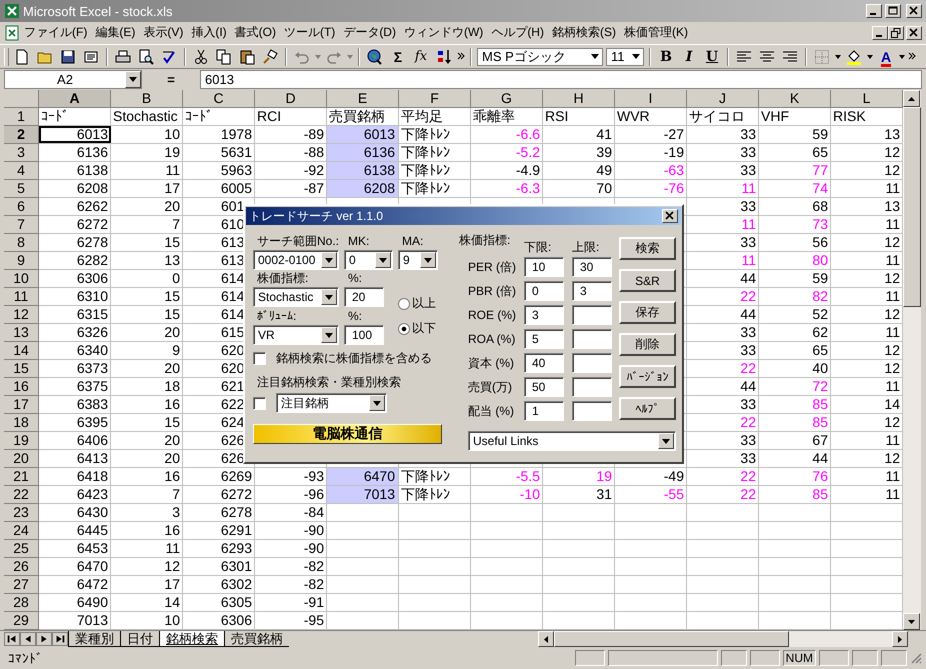 This screenshot has width=926, height=669. Describe the element at coordinates (21, 99) in the screenshot. I see `select-all-corner` at that location.